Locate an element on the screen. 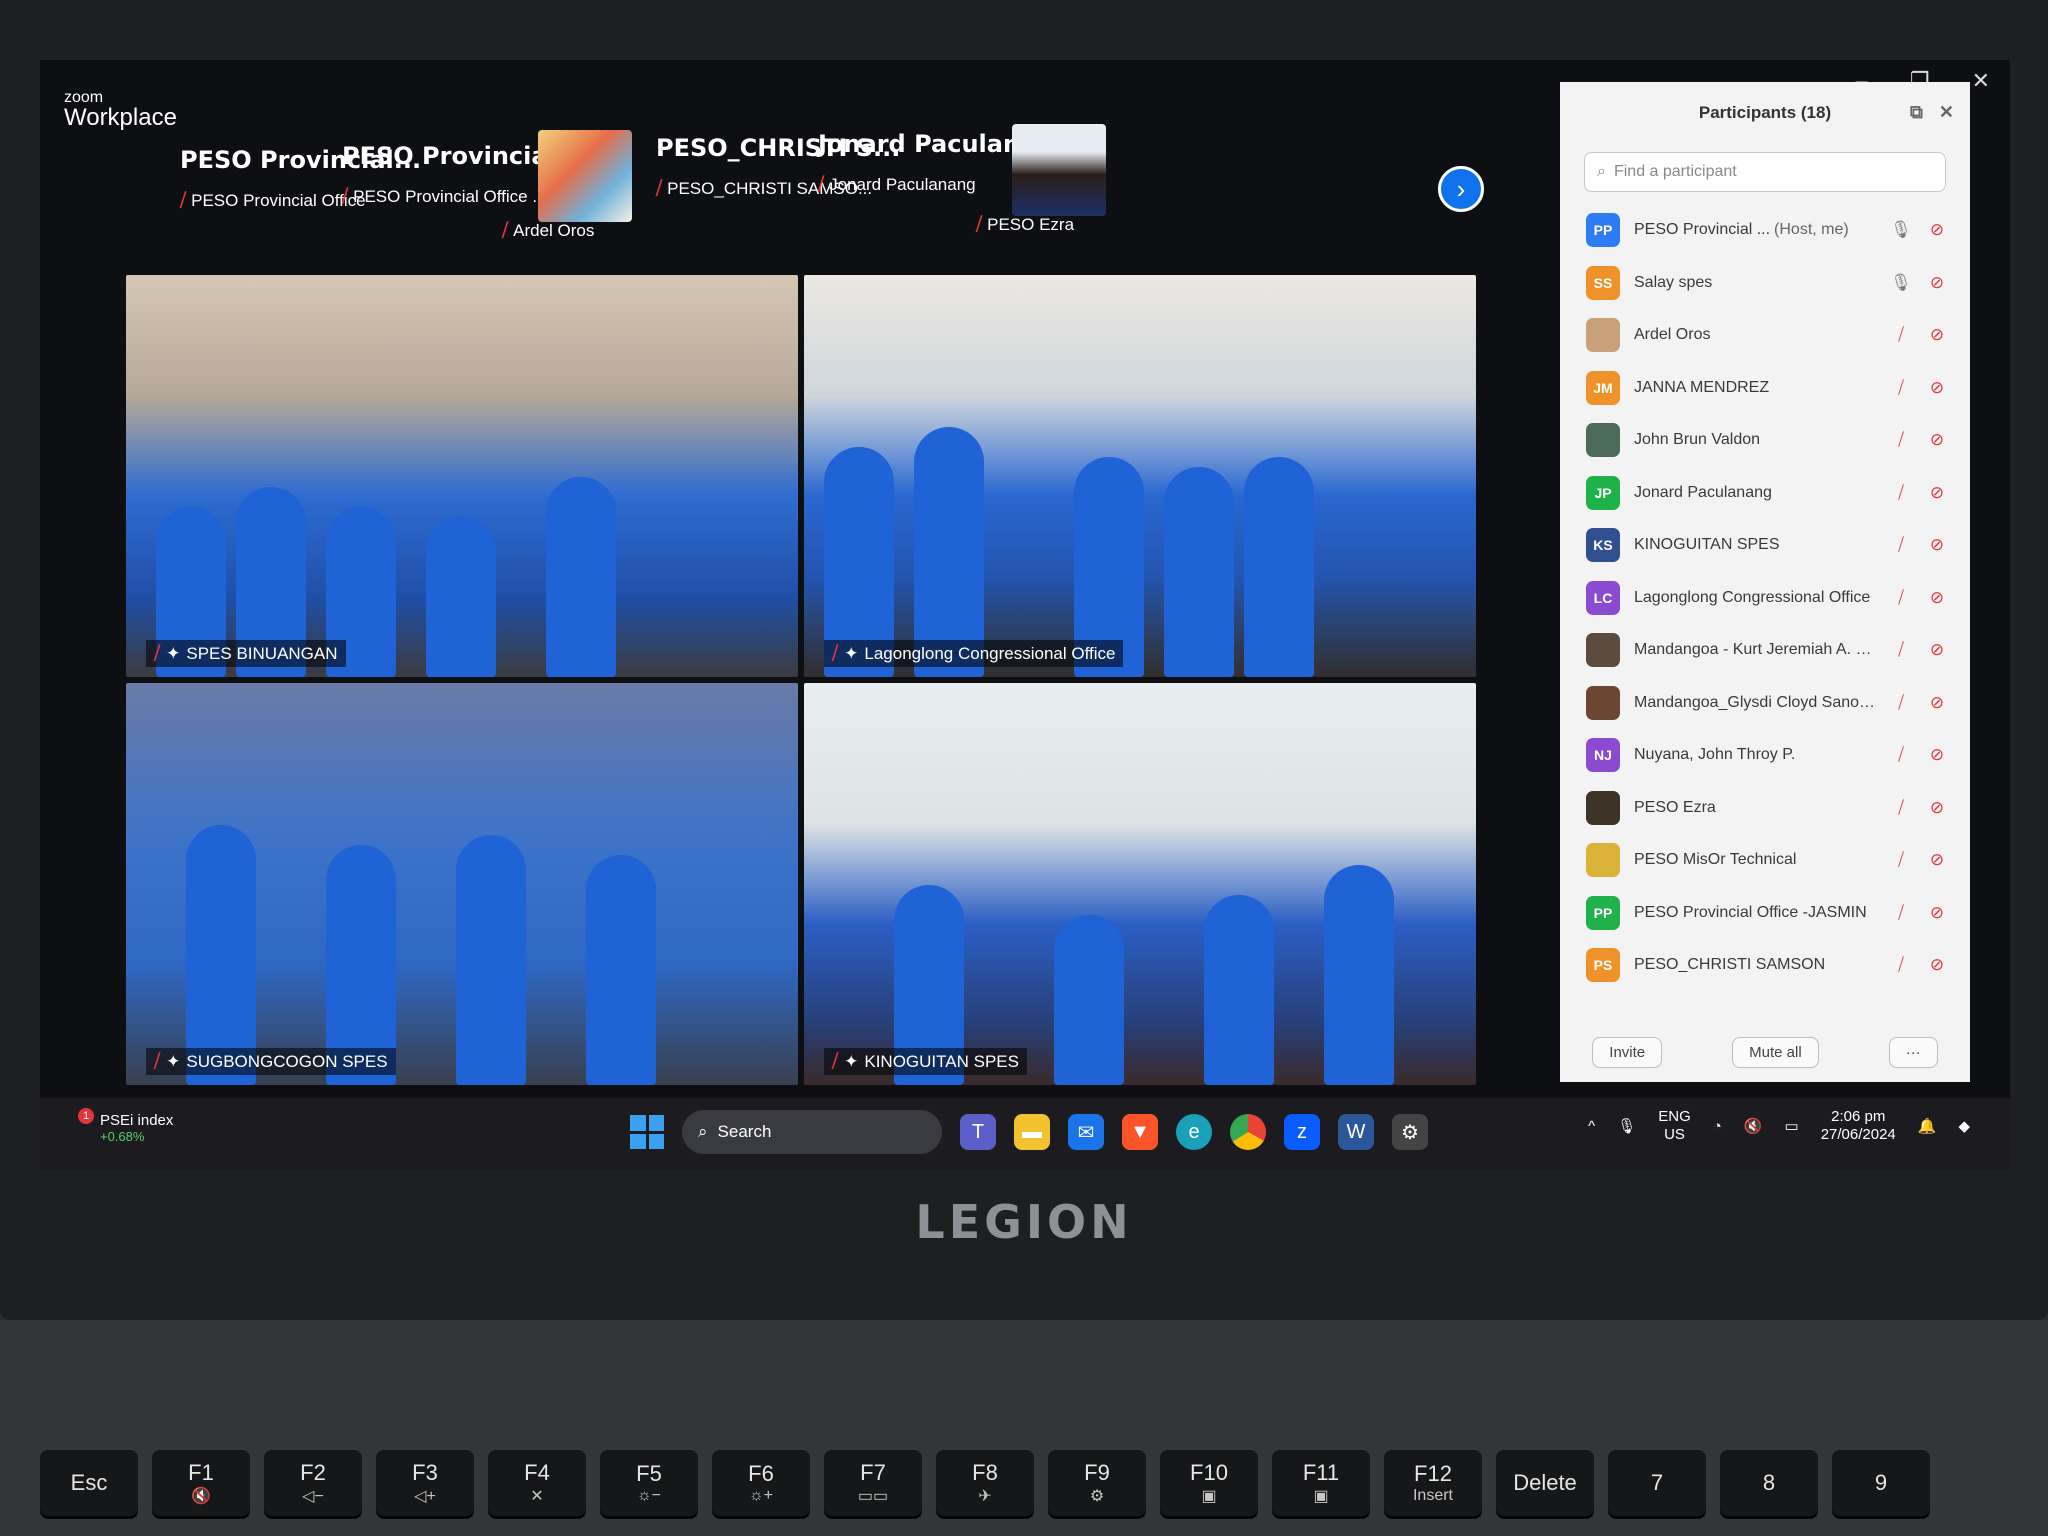 Image resolution: width=2048 pixels, height=1536 pixels. teams-icon: T is located at coordinates (978, 1132).